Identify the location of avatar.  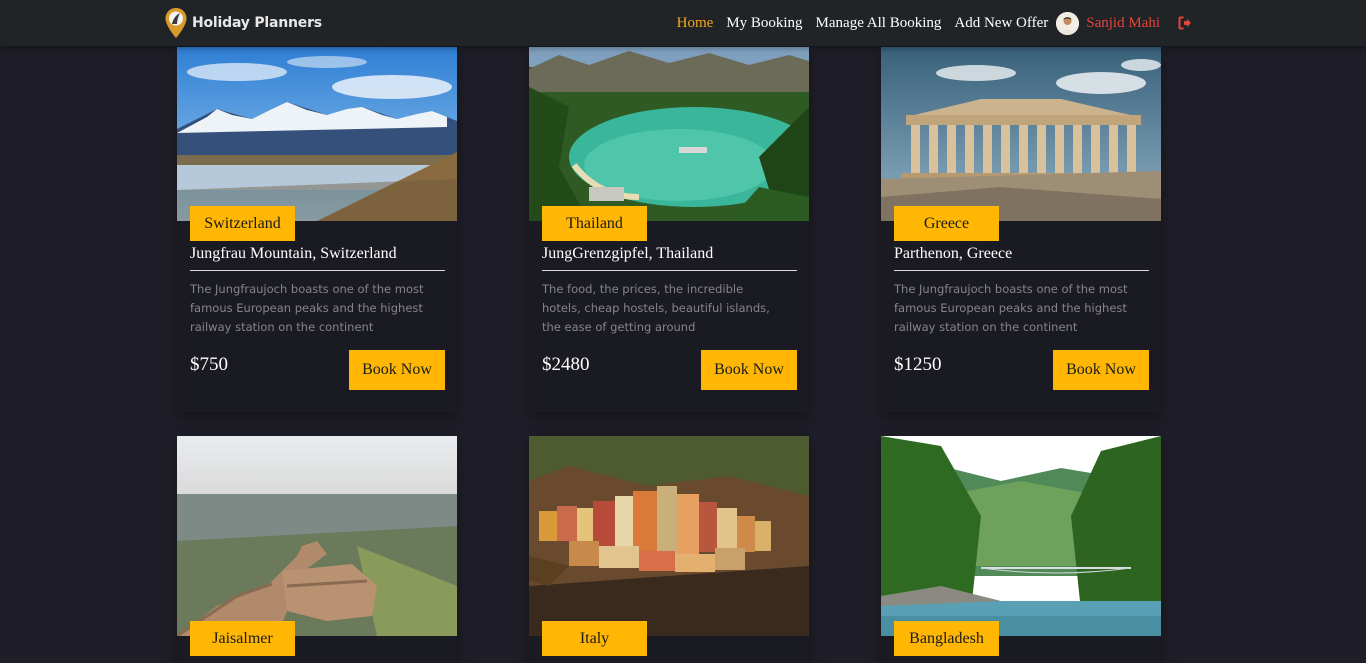
(1068, 23).